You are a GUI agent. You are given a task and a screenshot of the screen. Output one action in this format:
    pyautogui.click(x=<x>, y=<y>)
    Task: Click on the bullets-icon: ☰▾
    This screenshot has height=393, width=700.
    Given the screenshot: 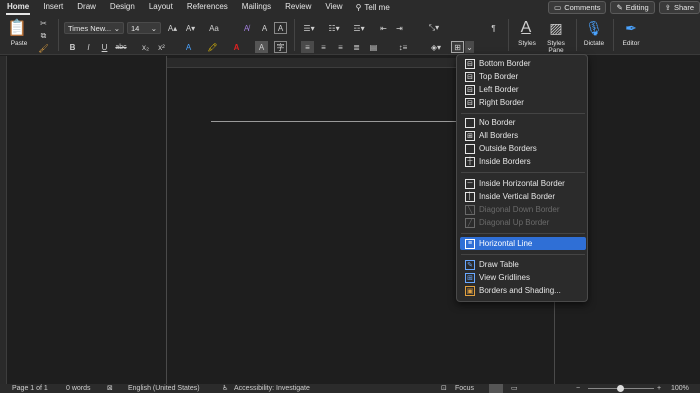 What is the action you would take?
    pyautogui.click(x=309, y=28)
    